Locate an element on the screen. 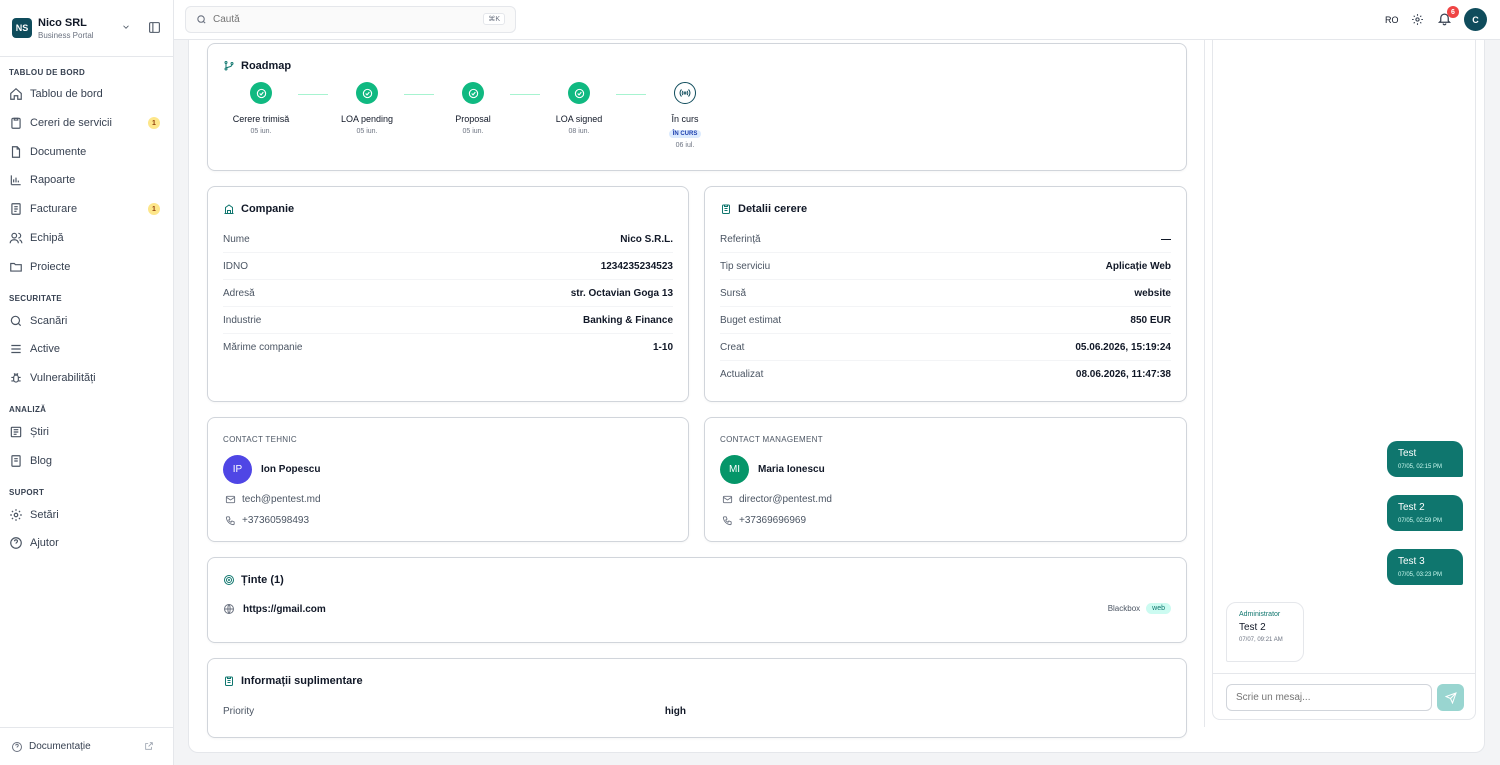 This screenshot has height=765, width=1500. sidebar-item-blog: Blog is located at coordinates (85, 461).